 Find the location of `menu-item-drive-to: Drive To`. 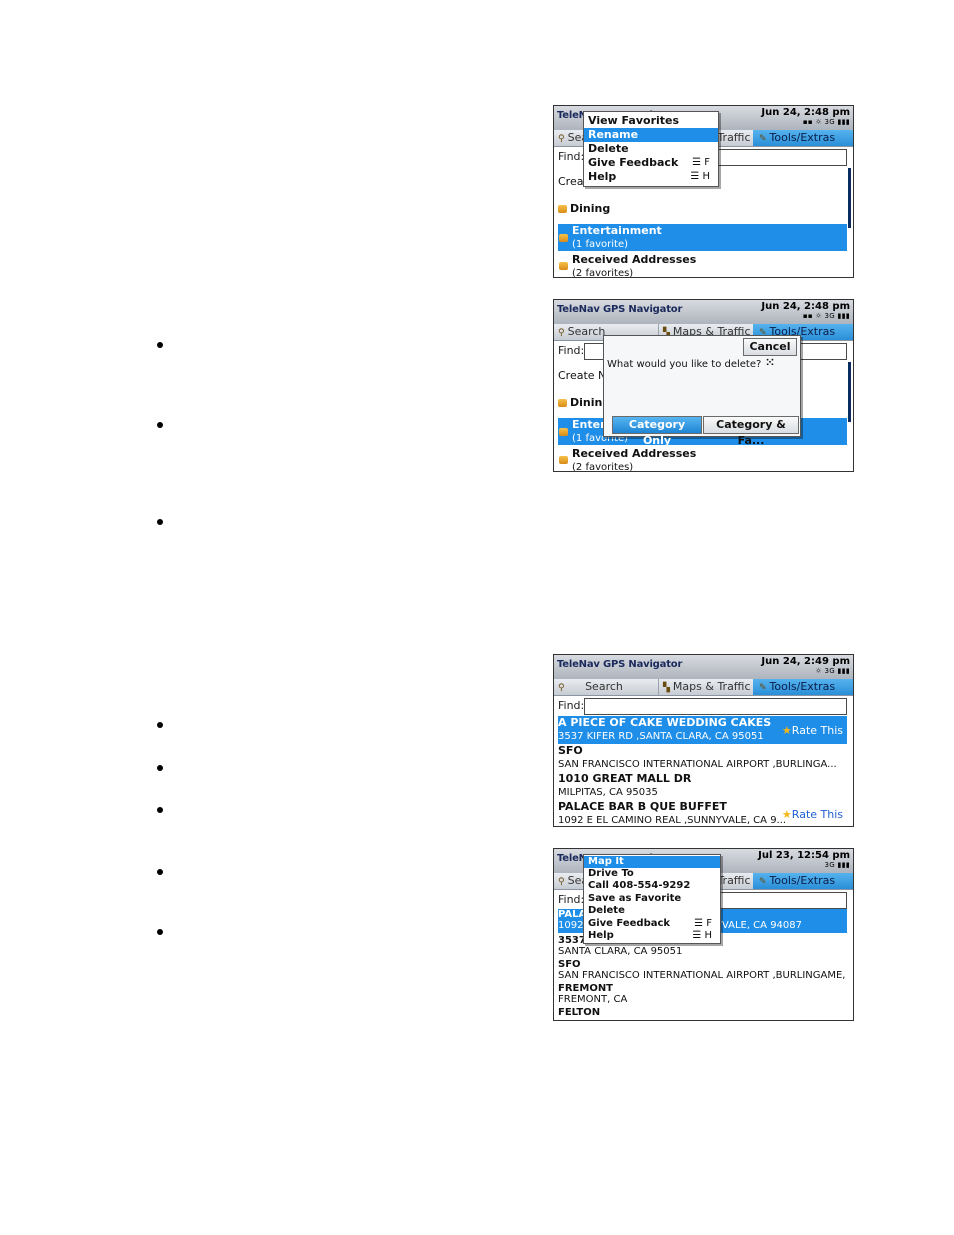

menu-item-drive-to: Drive To is located at coordinates (652, 874).